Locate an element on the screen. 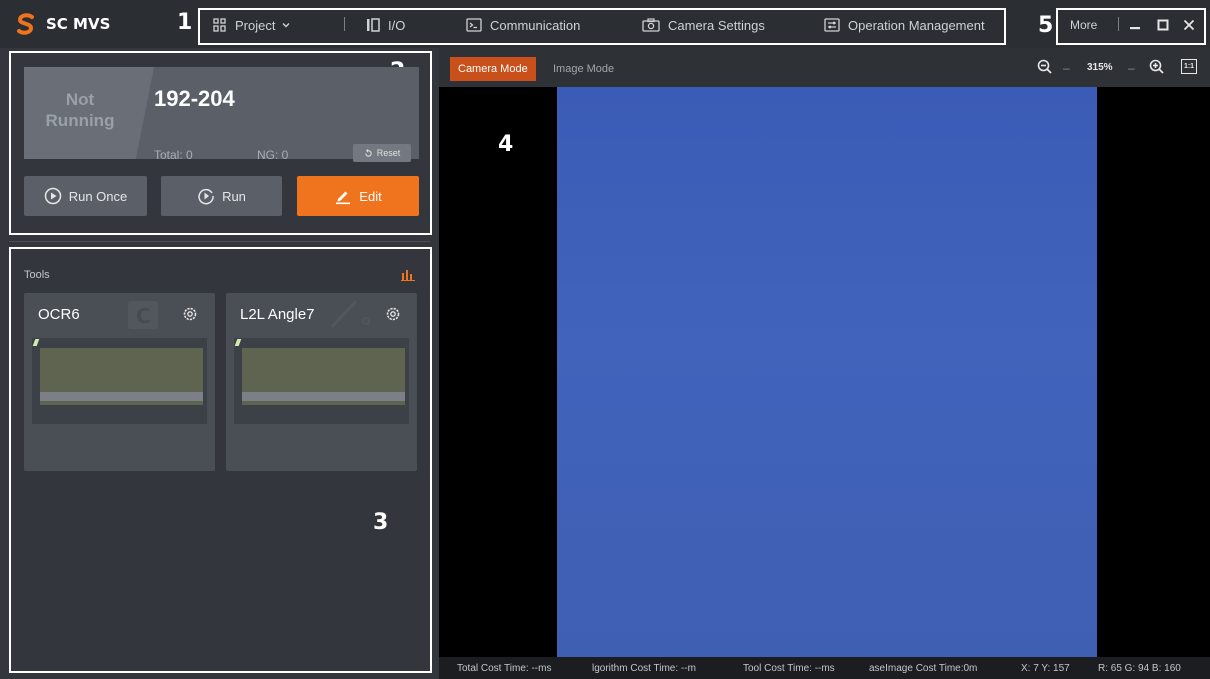  menu-communication: Communication is located at coordinates (523, 25).